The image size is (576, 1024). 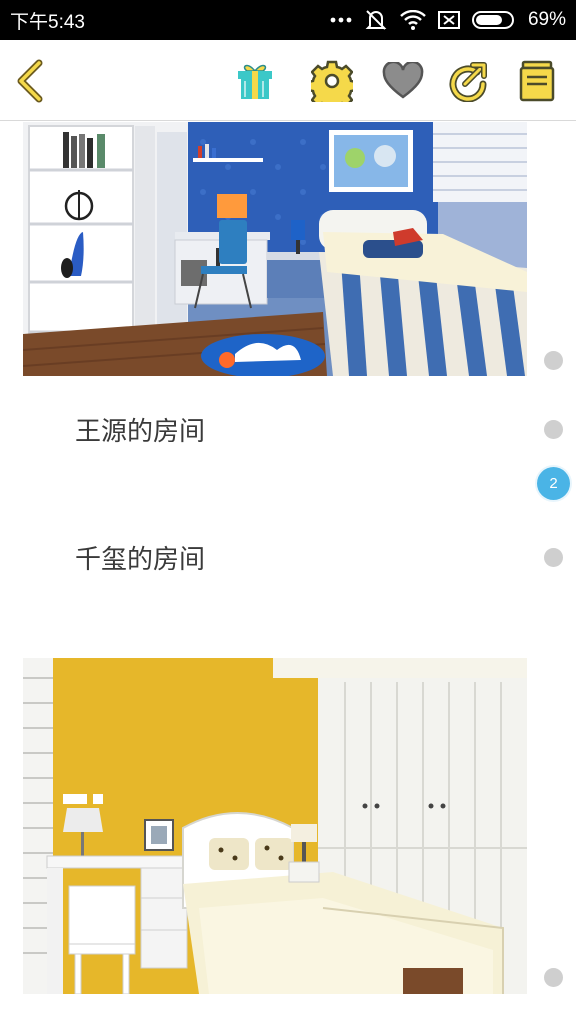 I want to click on notes-button, so click(x=537, y=80).